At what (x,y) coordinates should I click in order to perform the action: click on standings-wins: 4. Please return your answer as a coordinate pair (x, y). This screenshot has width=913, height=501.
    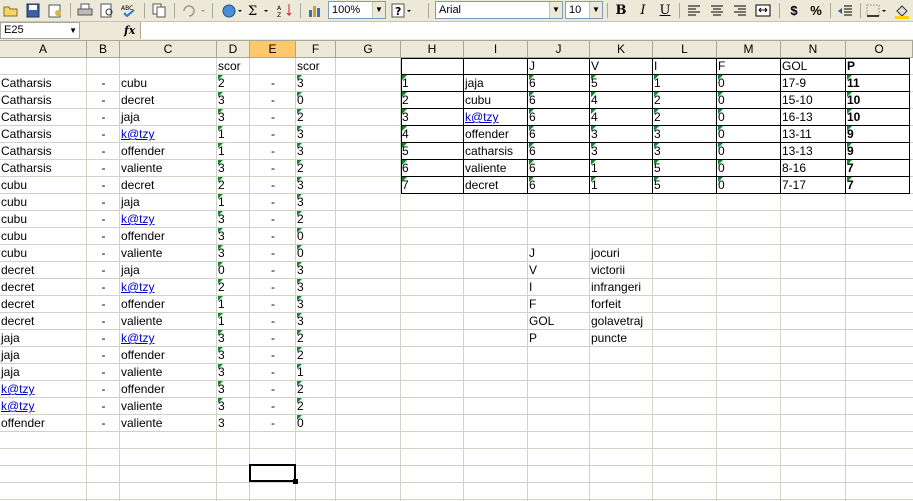
    Looking at the image, I should click on (621, 100).